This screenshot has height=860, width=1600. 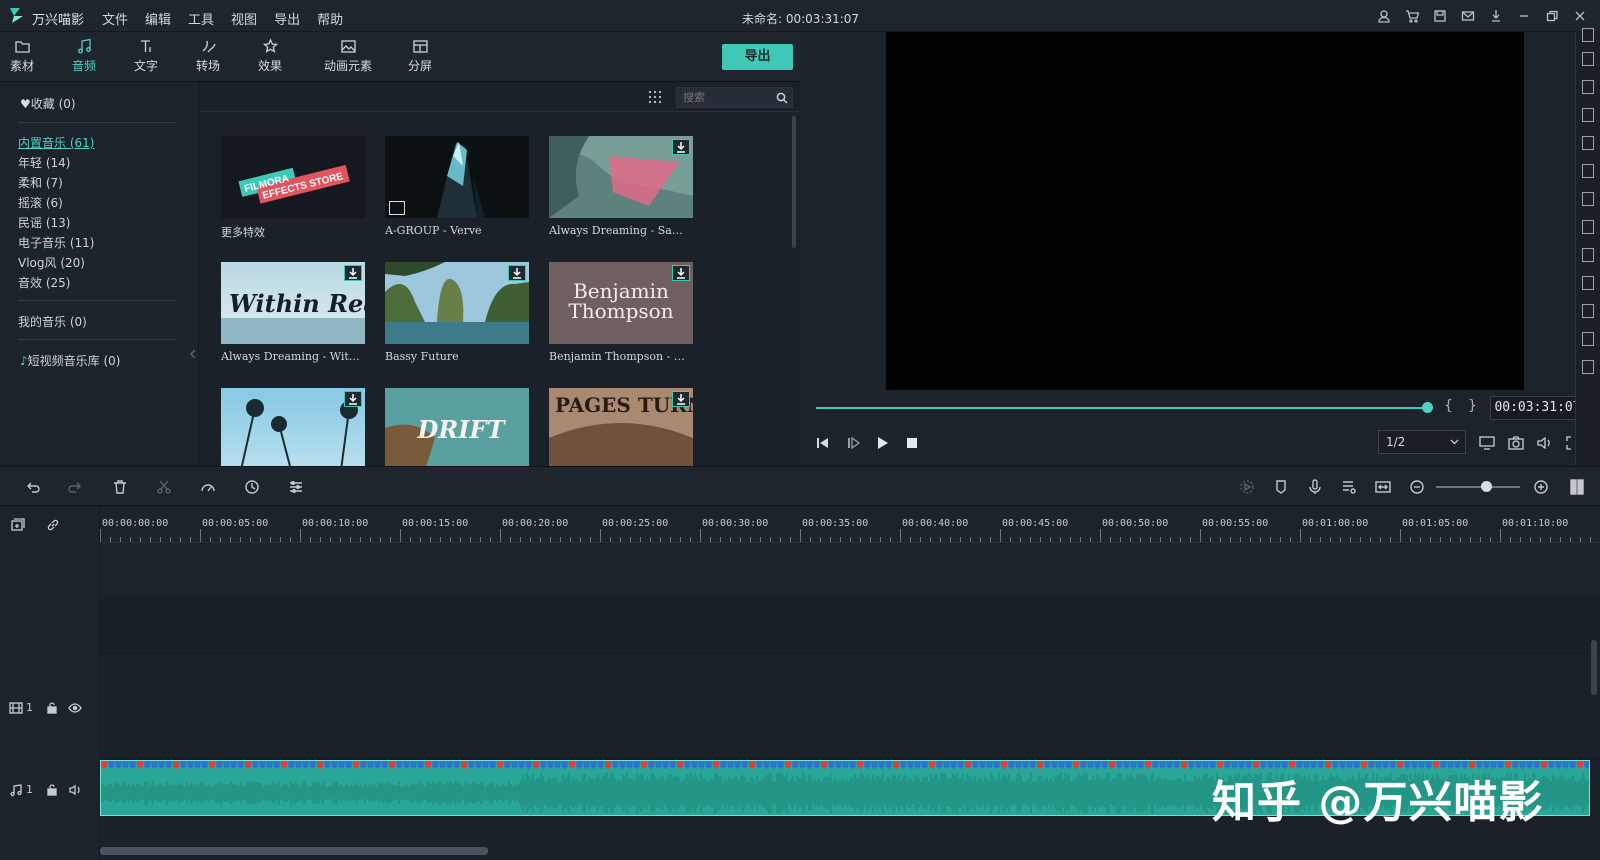 I want to click on render-button, so click(x=1247, y=487).